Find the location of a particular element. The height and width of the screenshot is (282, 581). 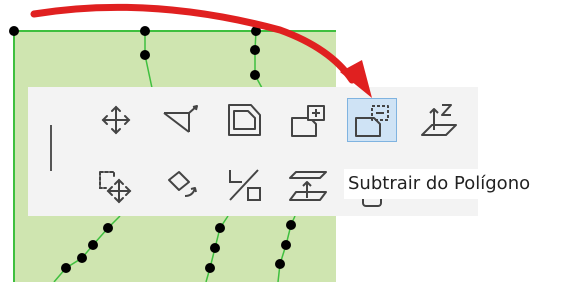

subtract-from-polygon-icon is located at coordinates (372, 121).